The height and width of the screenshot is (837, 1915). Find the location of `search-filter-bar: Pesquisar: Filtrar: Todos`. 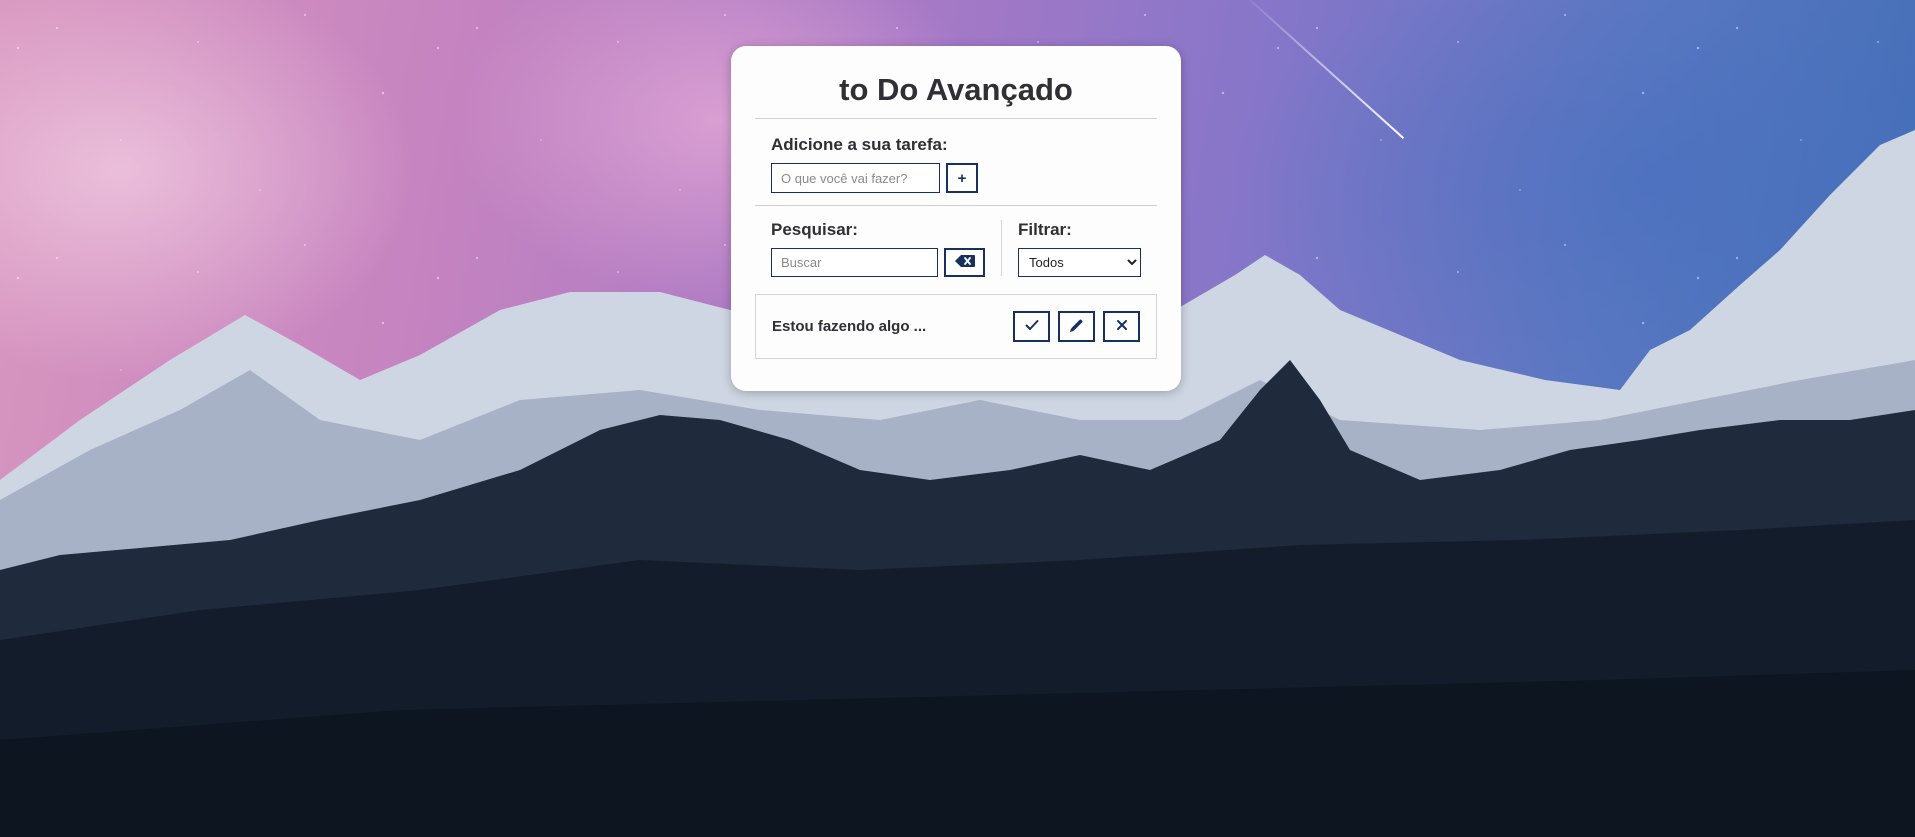

search-filter-bar: Pesquisar: Filtrar: Todos is located at coordinates (956, 250).